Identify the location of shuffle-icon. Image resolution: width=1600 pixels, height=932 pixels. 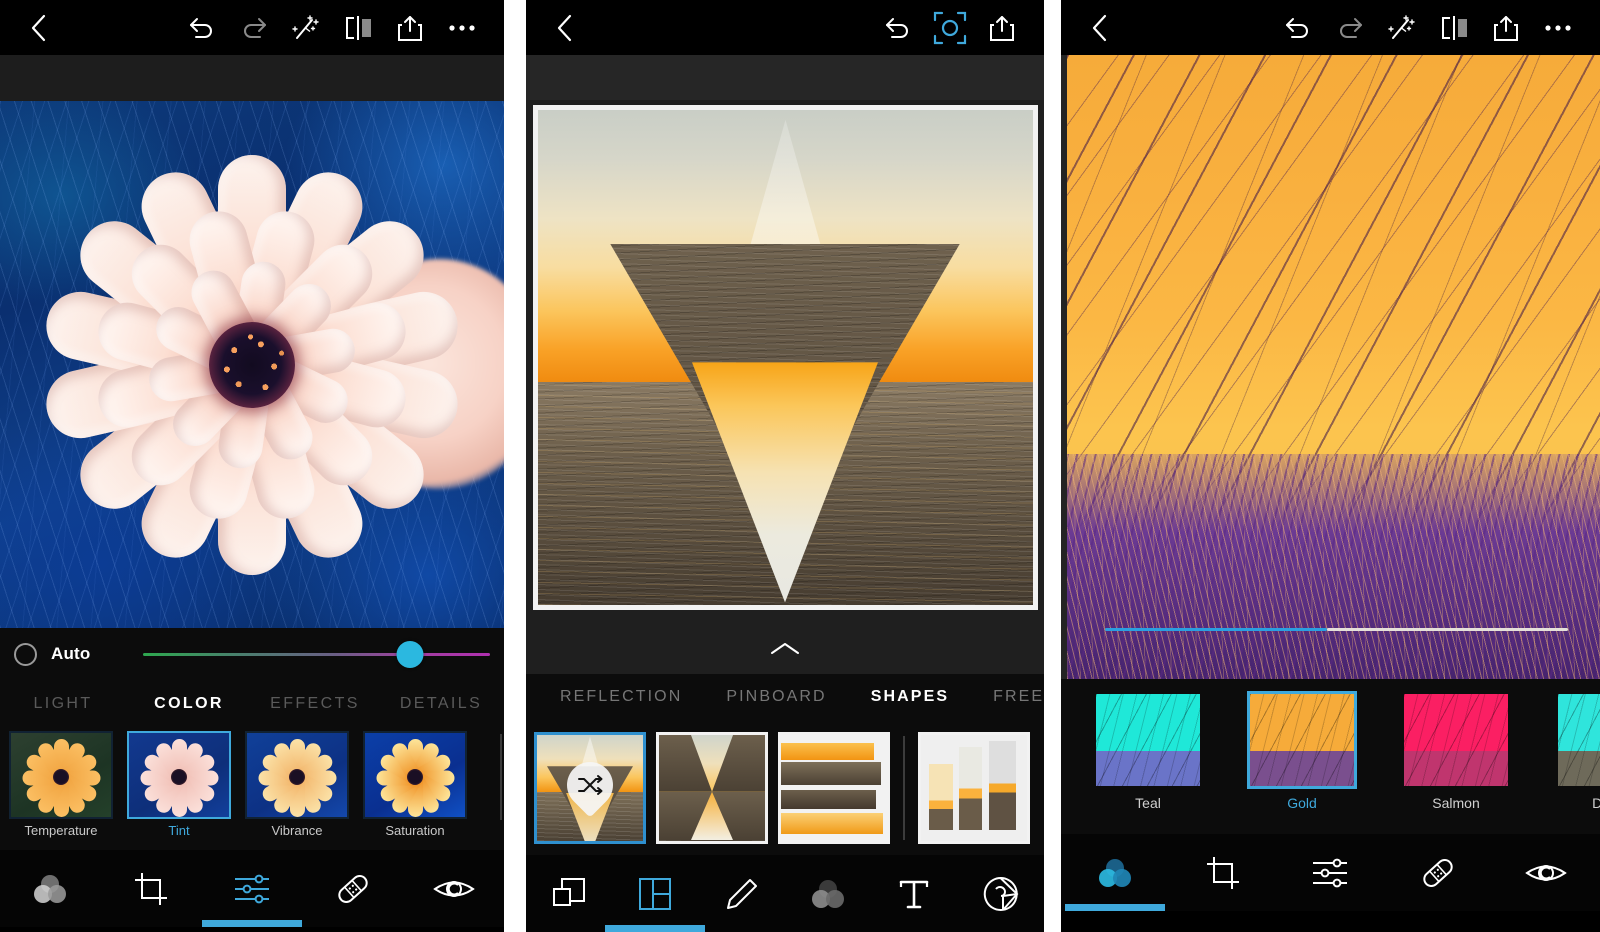
(590, 785).